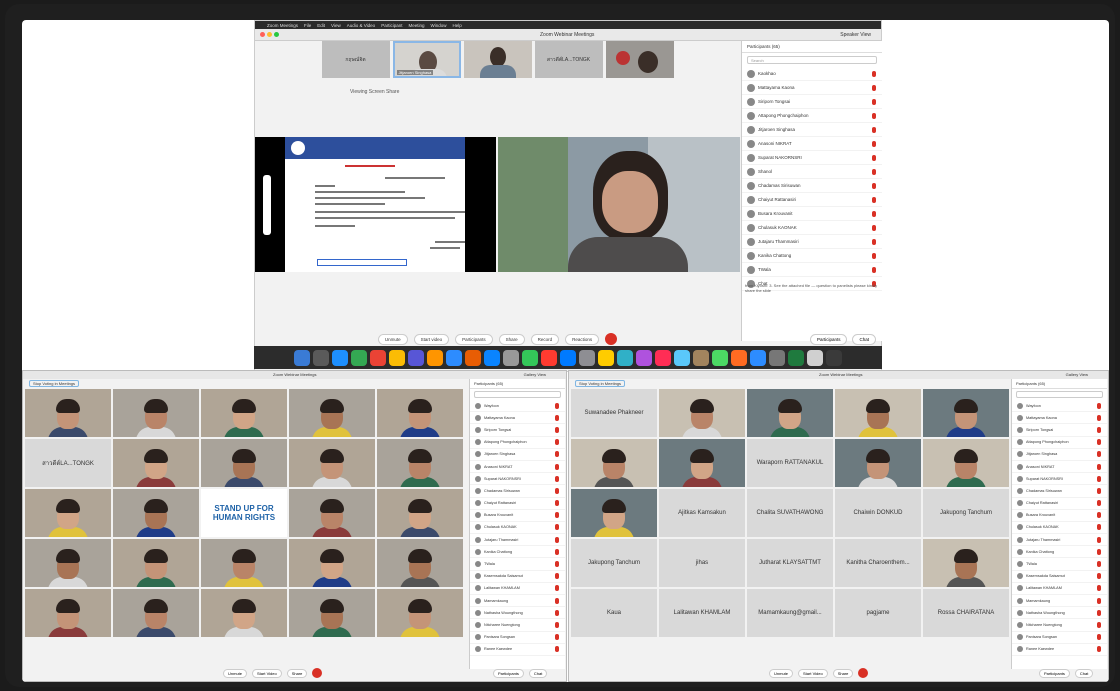 Image resolution: width=1120 pixels, height=691 pixels. I want to click on participant-search-input: Search, so click(812, 60).